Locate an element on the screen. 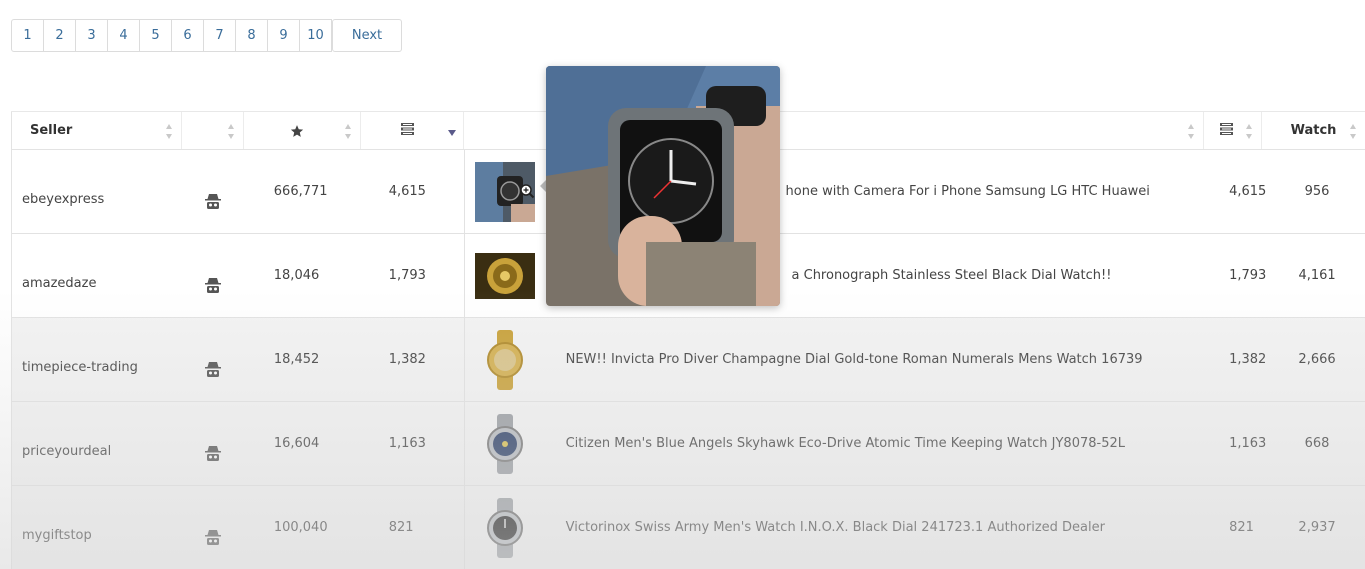 This screenshot has width=1365, height=569. sold-count: 4,615 is located at coordinates (407, 191).